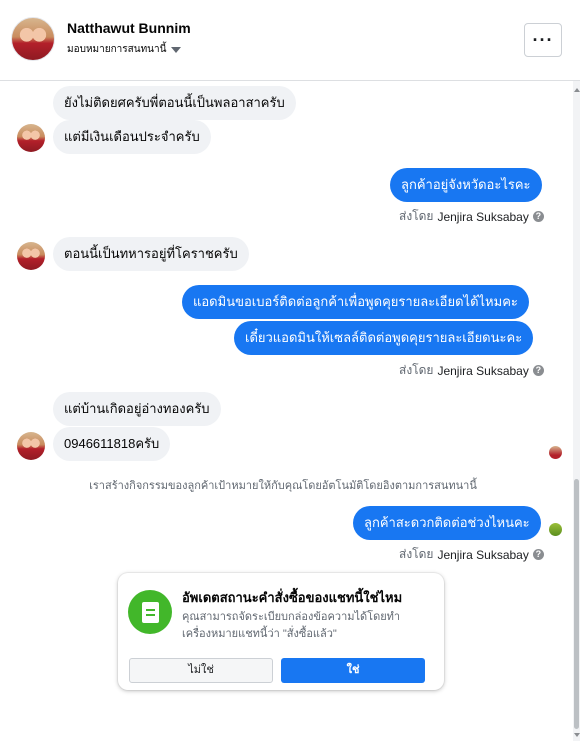  I want to click on card-title: อัพเดตสถานะคำสั่งซื้อของแชทนี้ใช่ไหม, so click(292, 597).